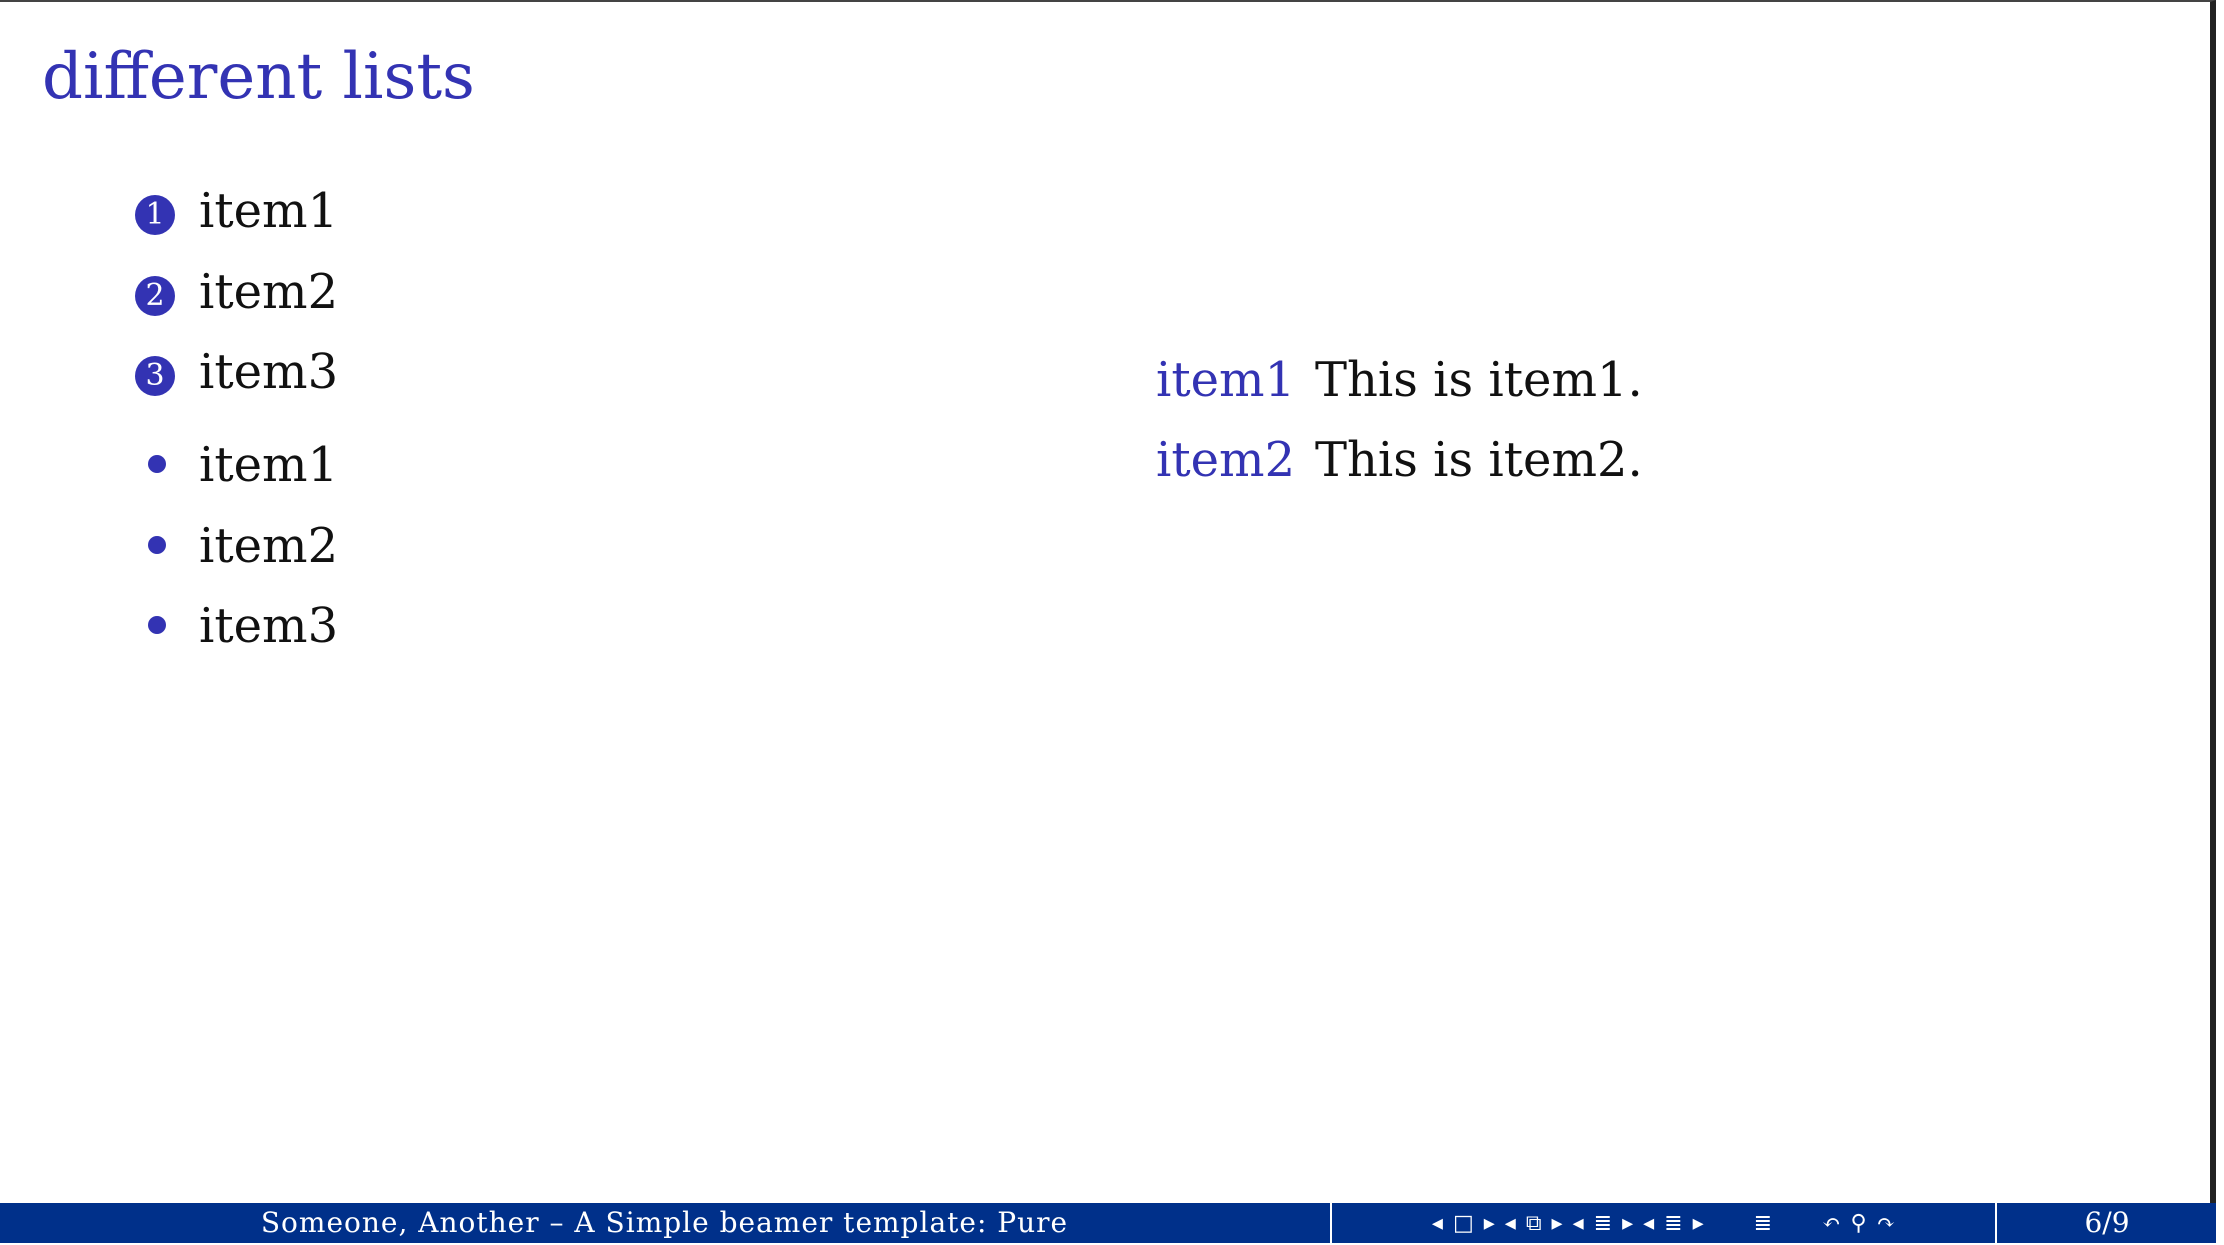 The image size is (2224, 1245). Describe the element at coordinates (1226, 460) in the screenshot. I see `description-term: item2` at that location.